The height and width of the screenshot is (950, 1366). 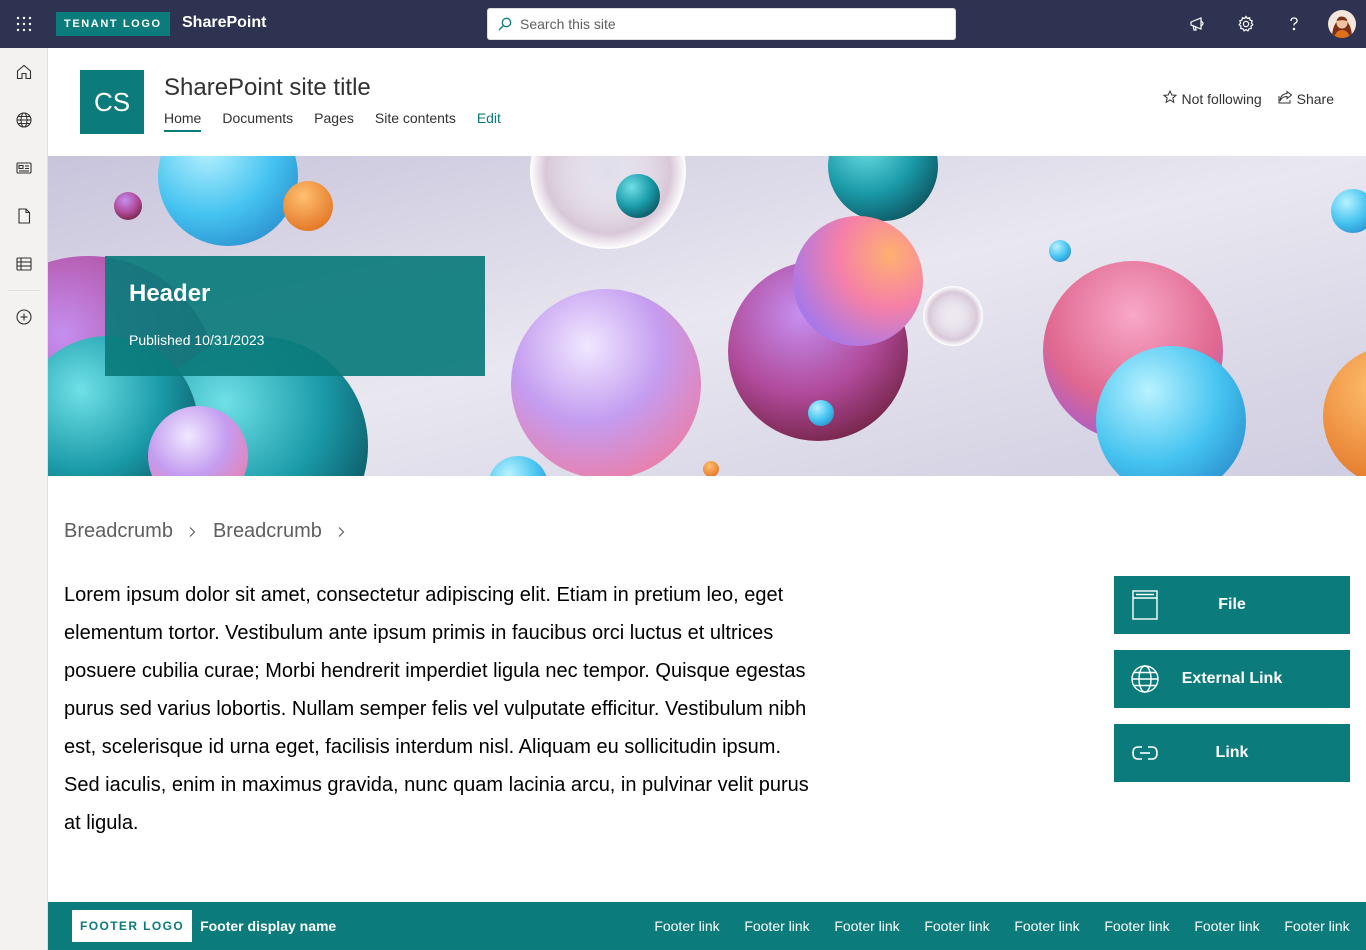 I want to click on quick-link-link: Link, so click(x=1232, y=753).